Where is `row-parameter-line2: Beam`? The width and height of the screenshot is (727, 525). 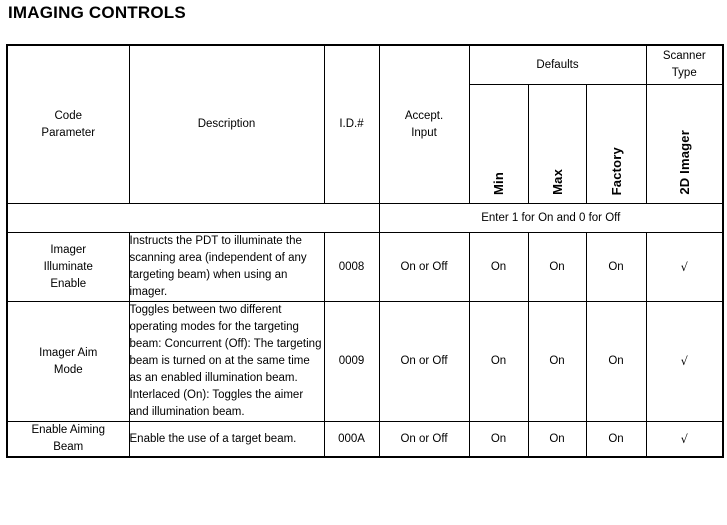
row-parameter-line2: Beam is located at coordinates (68, 447).